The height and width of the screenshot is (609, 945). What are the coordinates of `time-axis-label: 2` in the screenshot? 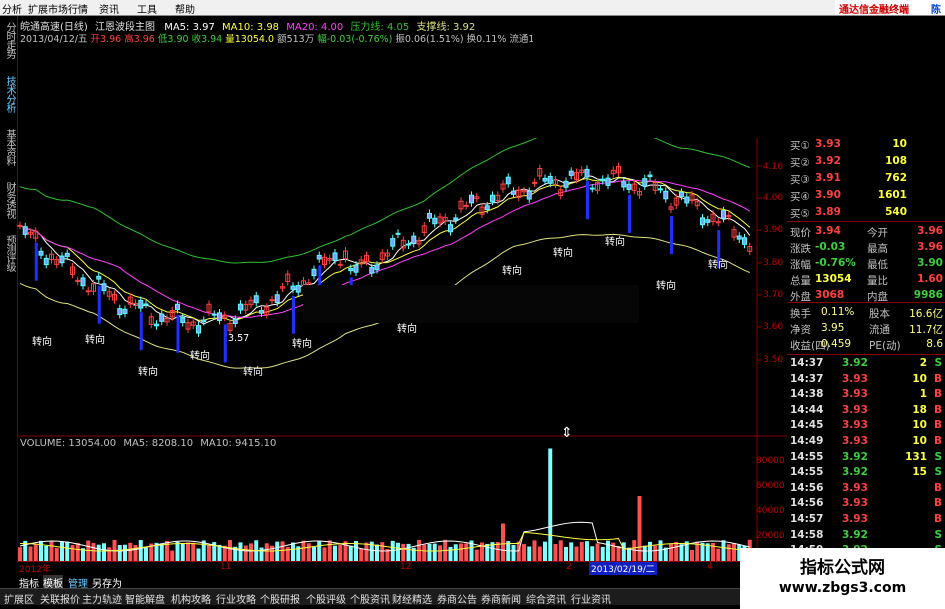 It's located at (569, 567).